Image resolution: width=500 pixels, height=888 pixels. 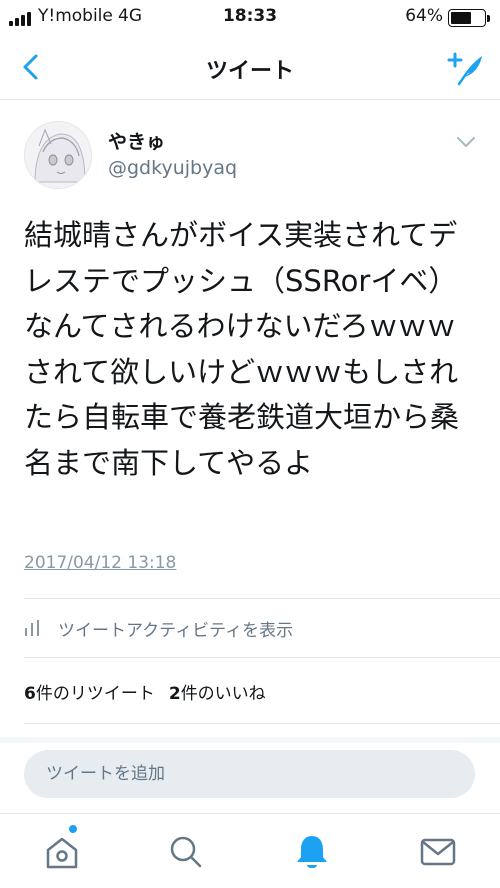 I want to click on compose-tweet-button, so click(x=466, y=68).